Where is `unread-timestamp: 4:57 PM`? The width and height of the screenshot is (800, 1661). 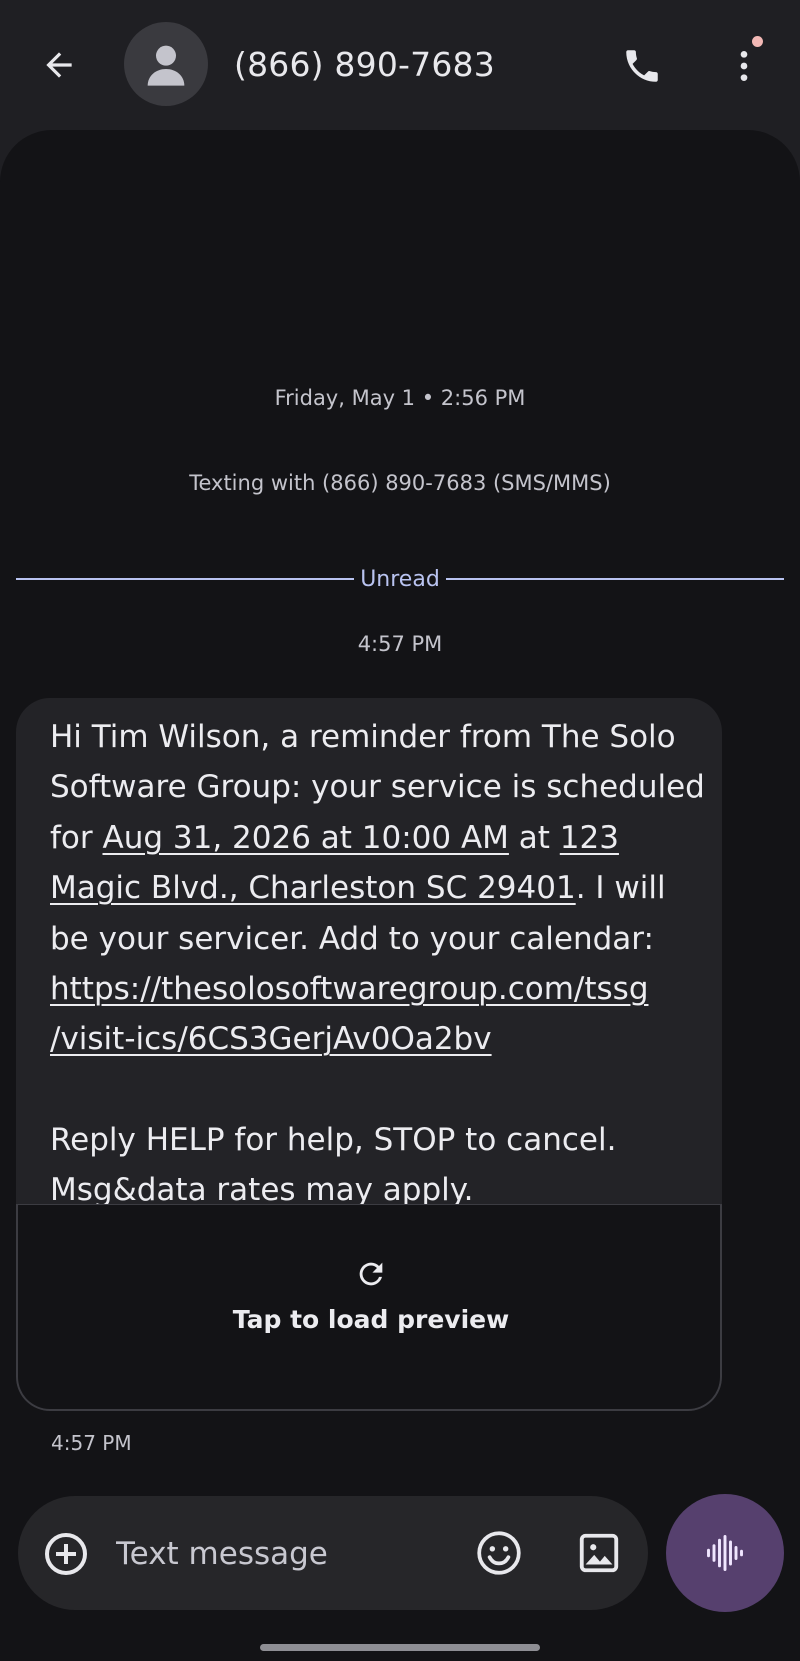 unread-timestamp: 4:57 PM is located at coordinates (400, 644).